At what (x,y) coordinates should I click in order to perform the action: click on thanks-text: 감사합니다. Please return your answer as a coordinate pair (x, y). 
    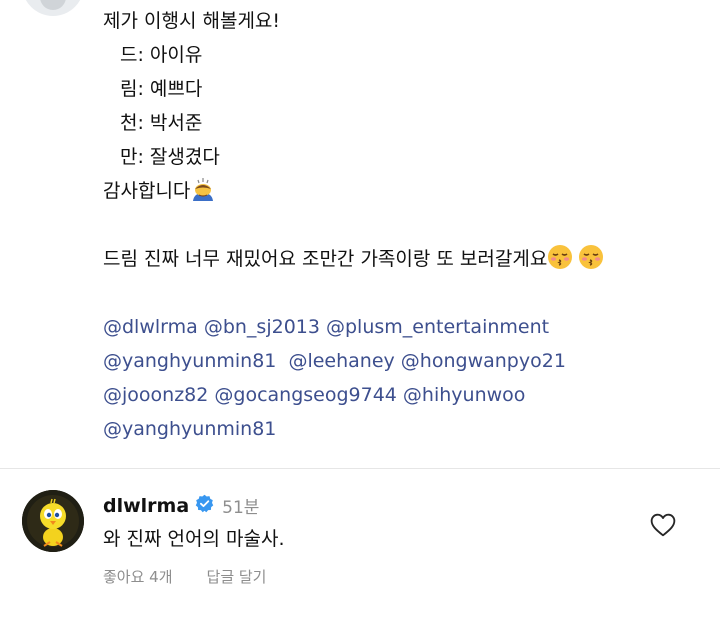
    Looking at the image, I should click on (147, 191).